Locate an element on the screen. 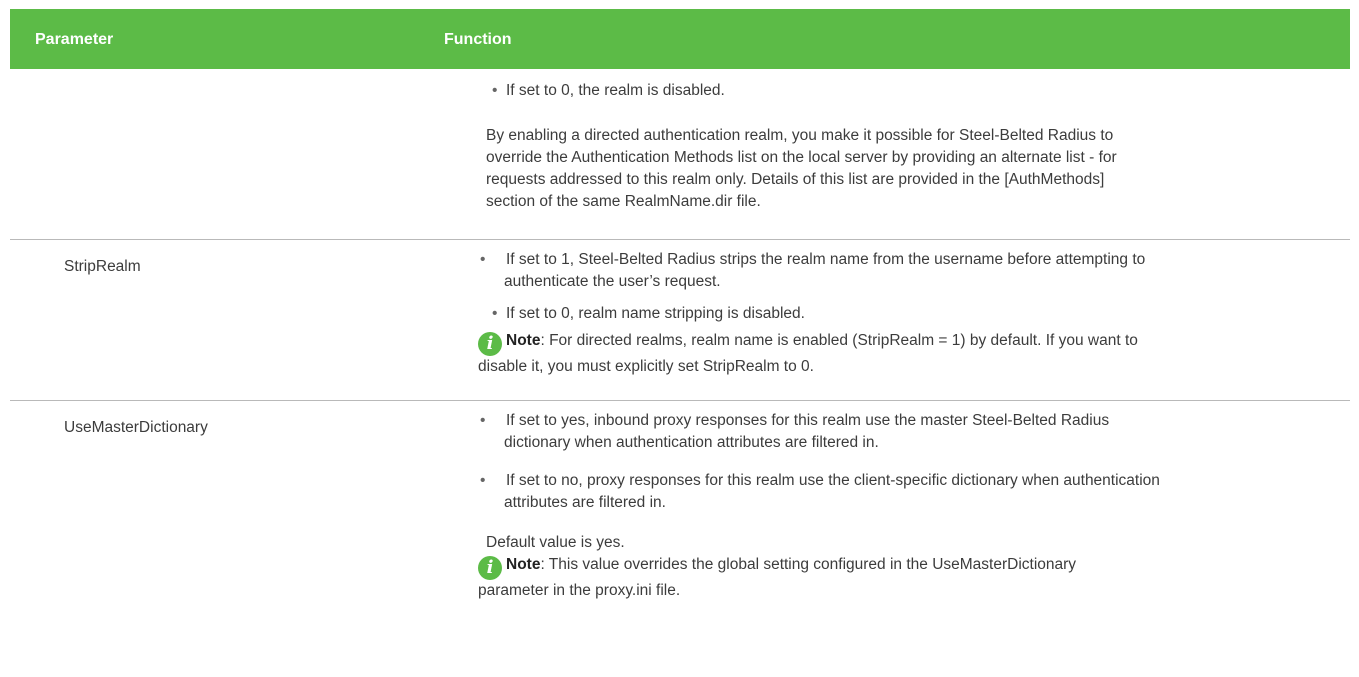 This screenshot has height=677, width=1359. default-value-text: Default value is yes. is located at coordinates (555, 542).